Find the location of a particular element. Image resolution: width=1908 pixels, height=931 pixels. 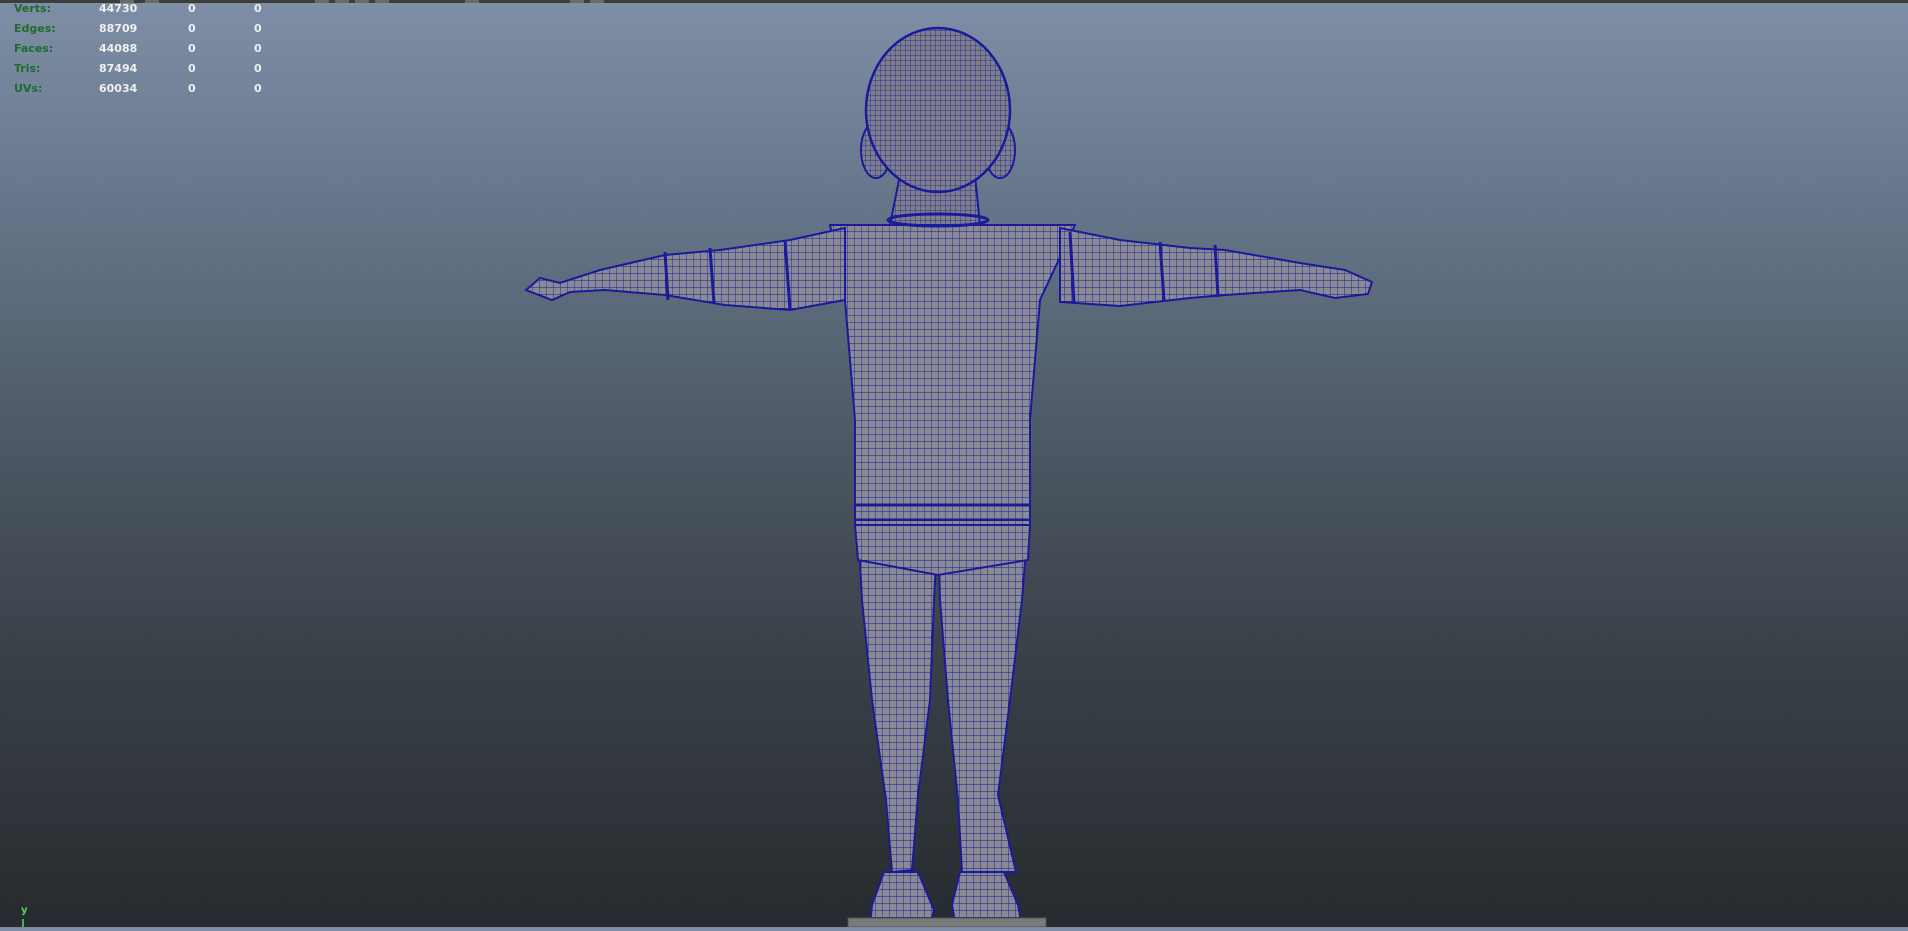

left-leg is located at coordinates (898, 699).